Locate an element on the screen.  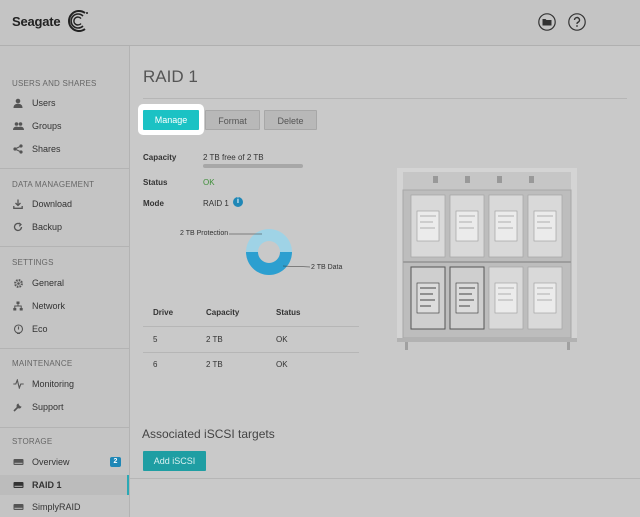
support-icon is located at coordinates (18, 407).